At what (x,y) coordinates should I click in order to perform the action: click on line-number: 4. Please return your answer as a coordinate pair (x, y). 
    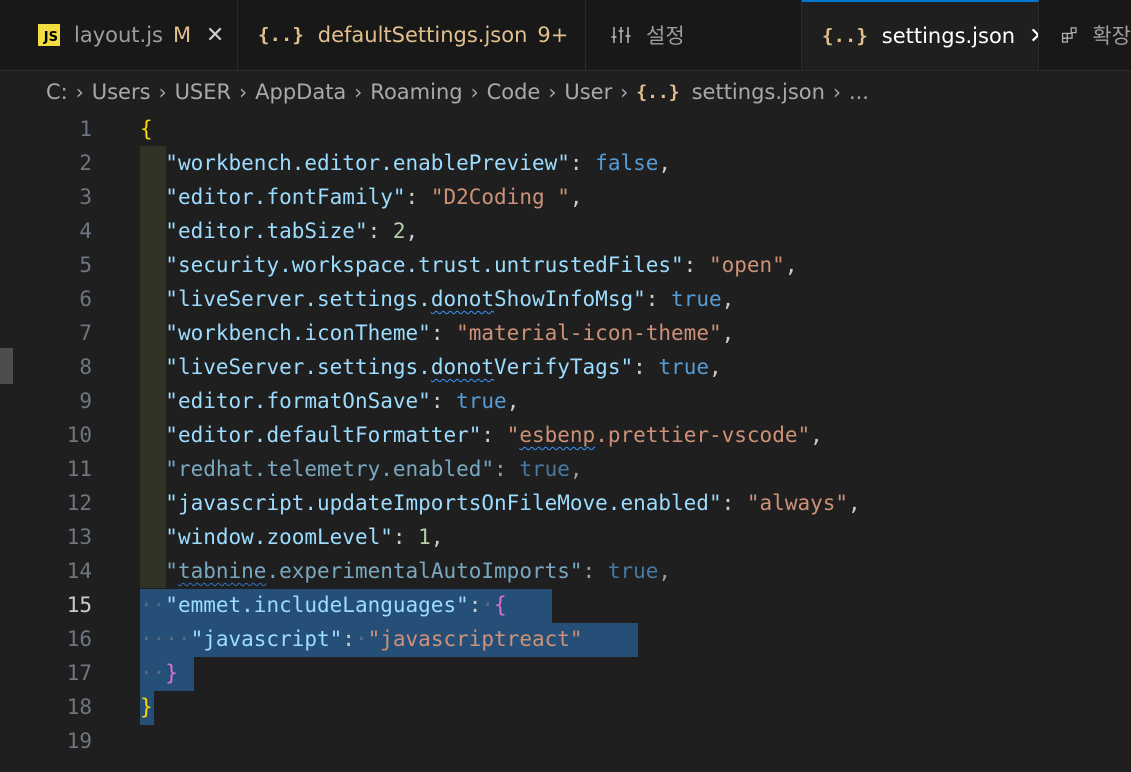
    Looking at the image, I should click on (85, 231).